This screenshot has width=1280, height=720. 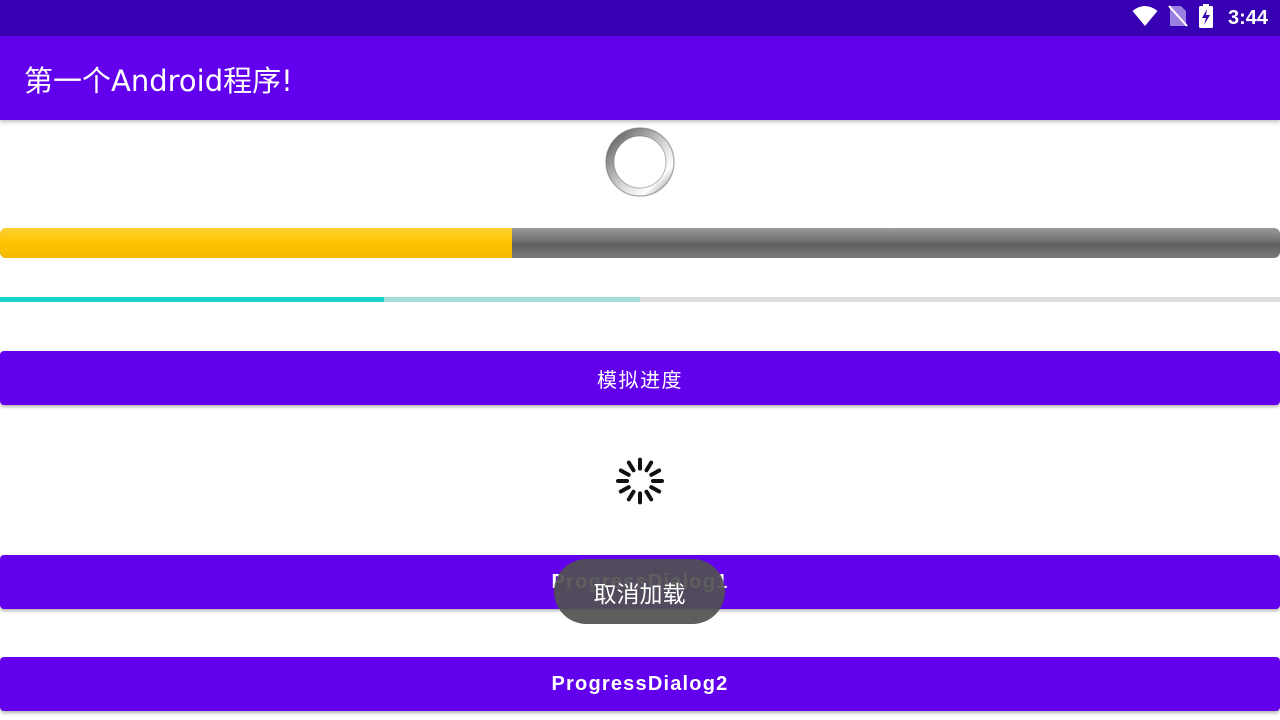 I want to click on status-time: 3:44, so click(x=1247, y=17).